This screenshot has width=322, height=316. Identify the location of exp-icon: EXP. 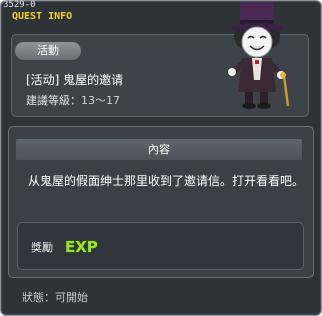
(82, 247).